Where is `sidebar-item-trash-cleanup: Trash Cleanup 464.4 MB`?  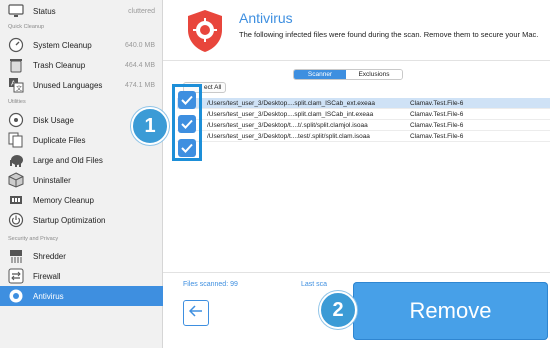 sidebar-item-trash-cleanup: Trash Cleanup 464.4 MB is located at coordinates (81, 65).